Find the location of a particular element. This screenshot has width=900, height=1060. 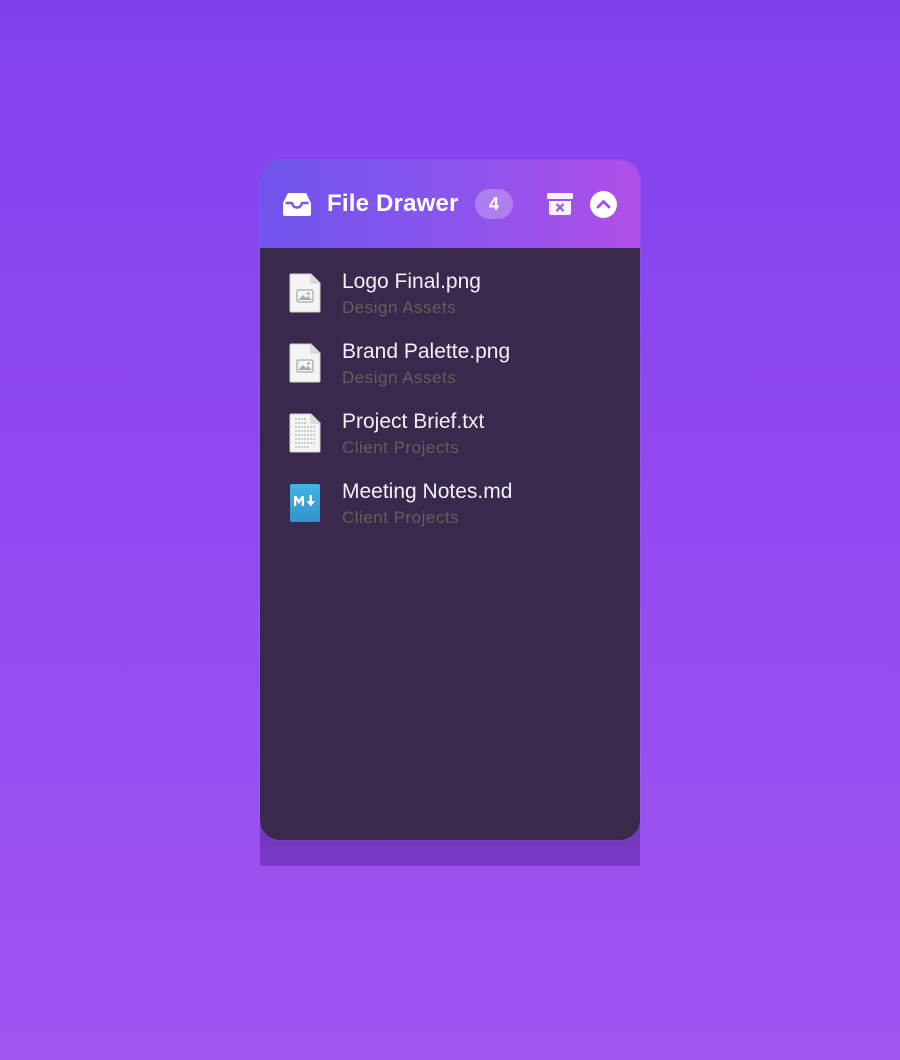

text-file-icon is located at coordinates (305, 433).